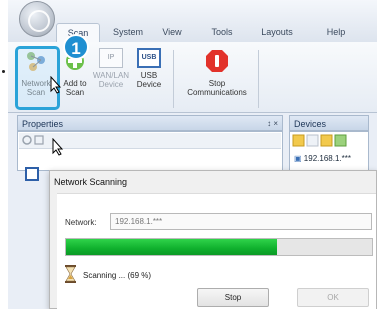 This screenshot has width=377, height=309. What do you see at coordinates (222, 32) in the screenshot?
I see `tab-tools: Tools` at bounding box center [222, 32].